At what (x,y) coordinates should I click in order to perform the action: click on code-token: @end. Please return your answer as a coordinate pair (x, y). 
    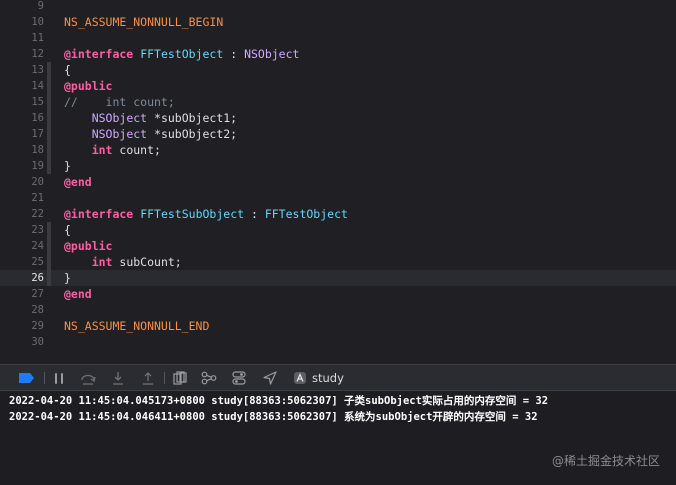
    Looking at the image, I should click on (78, 182).